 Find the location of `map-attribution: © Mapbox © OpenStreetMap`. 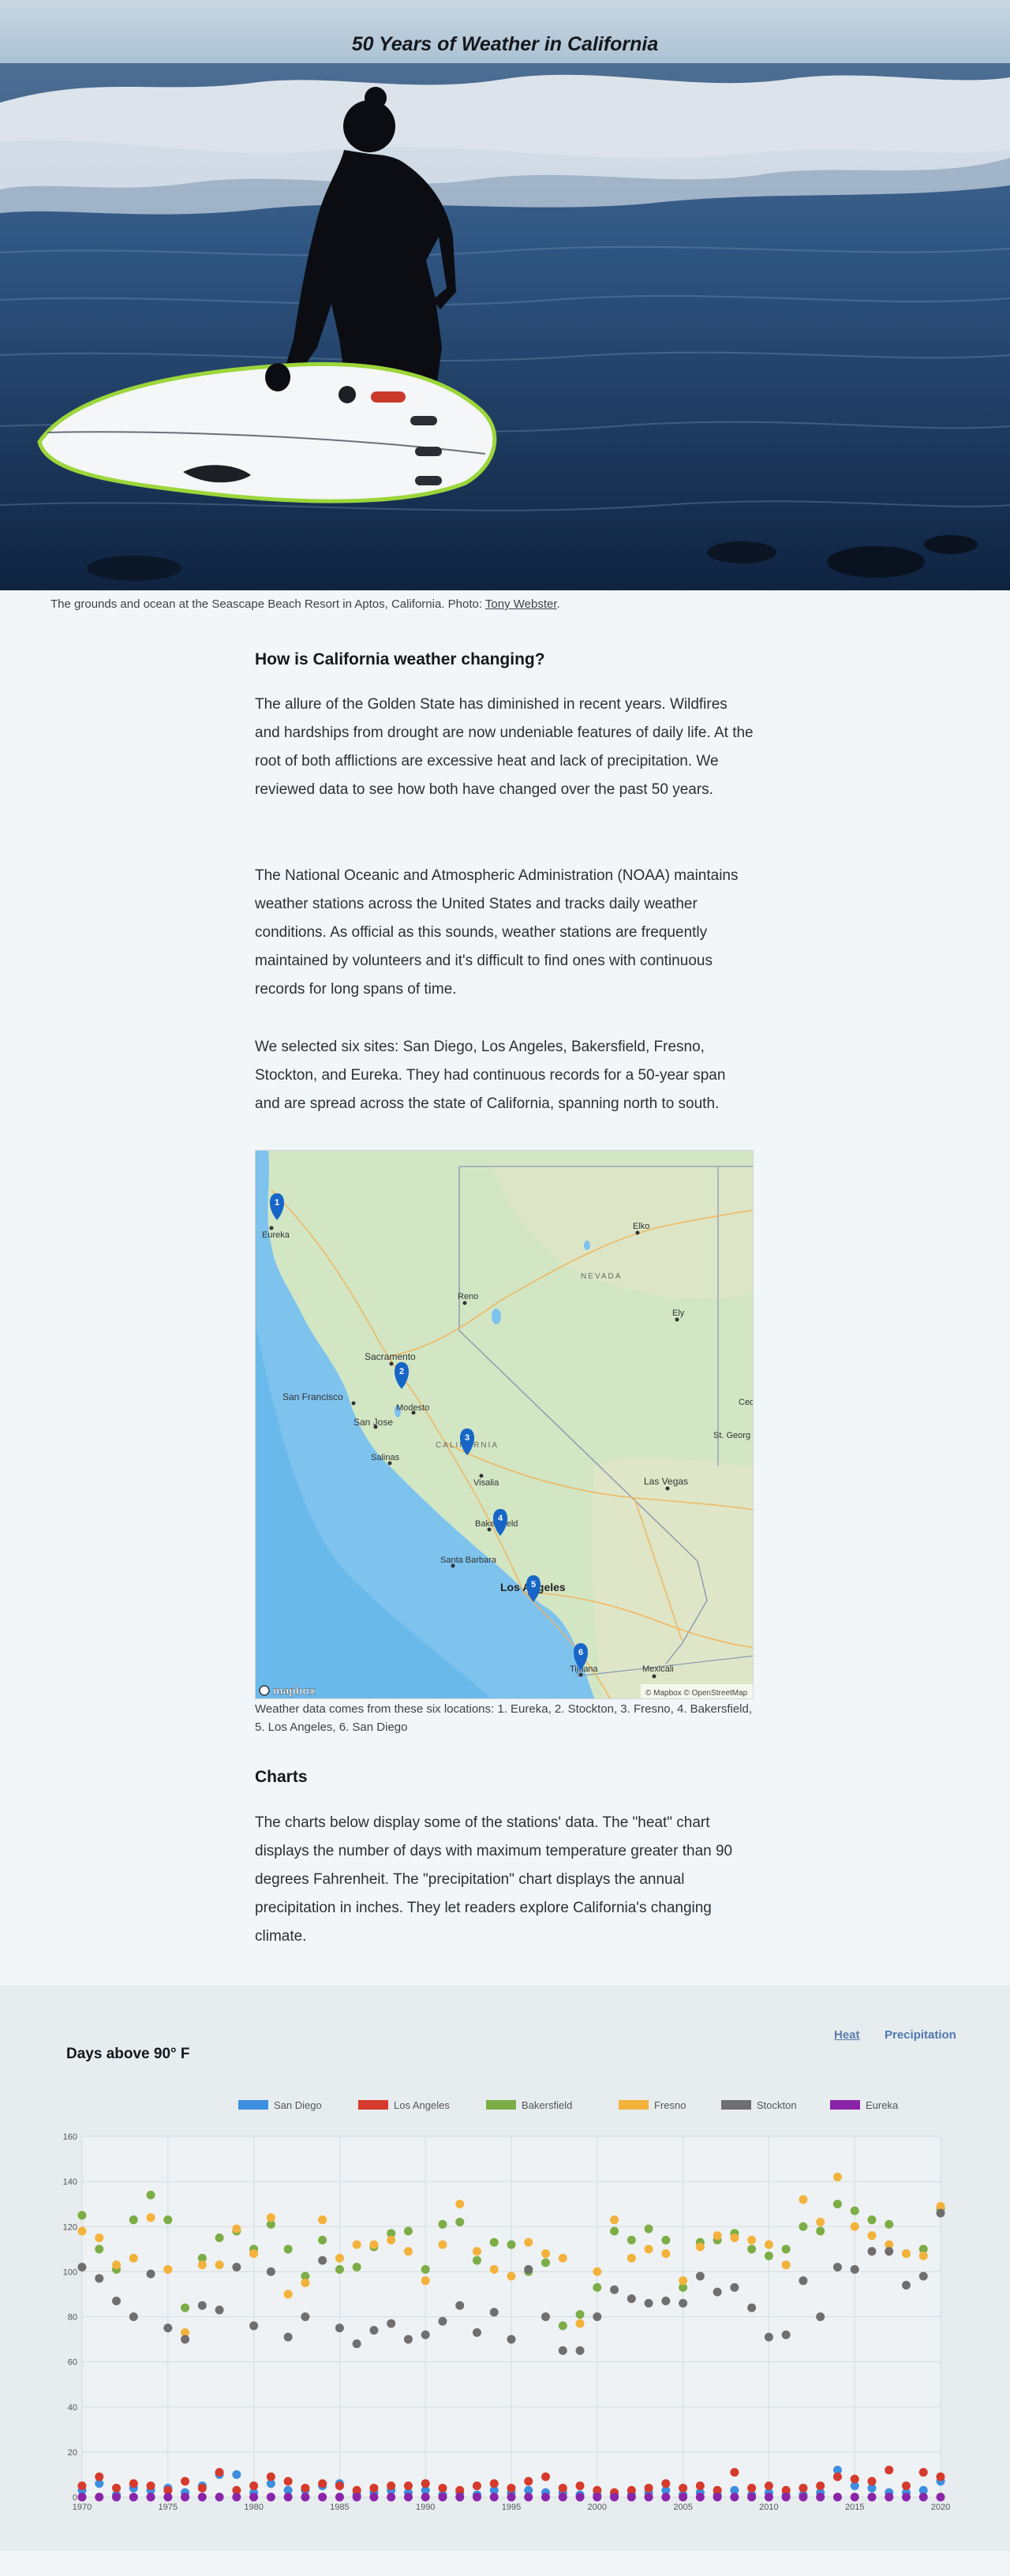

map-attribution: © Mapbox © OpenStreetMap is located at coordinates (696, 1693).